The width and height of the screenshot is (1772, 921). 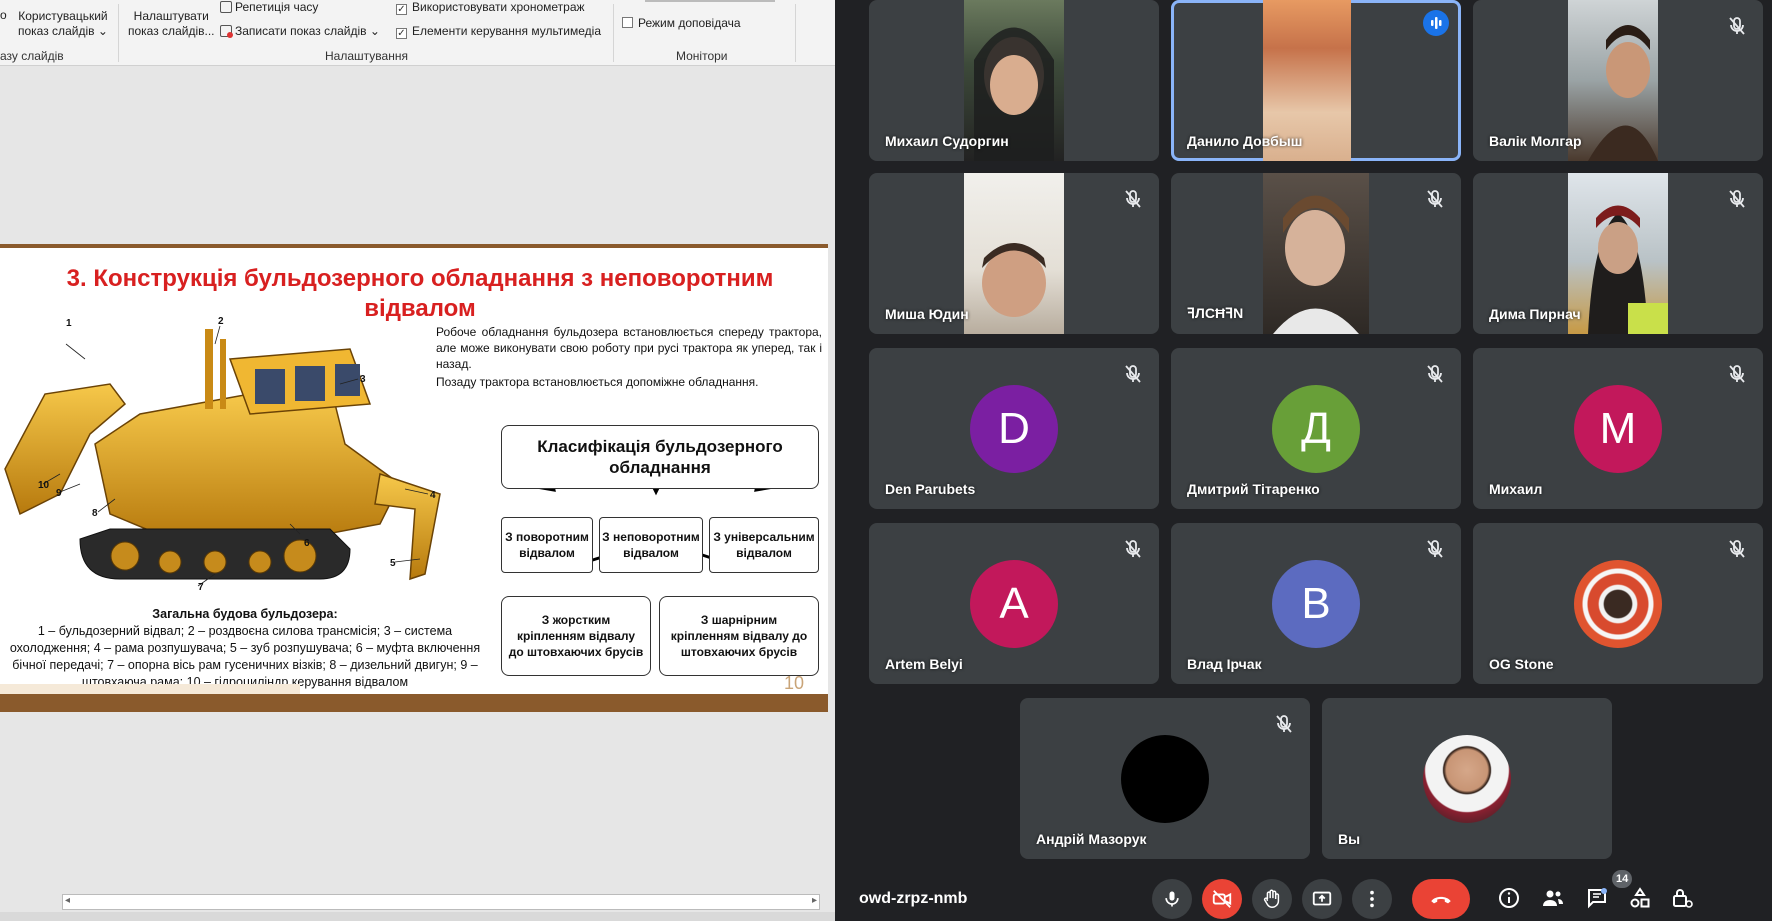 I want to click on participant-tile: Михаил Судоргин, so click(x=1014, y=80).